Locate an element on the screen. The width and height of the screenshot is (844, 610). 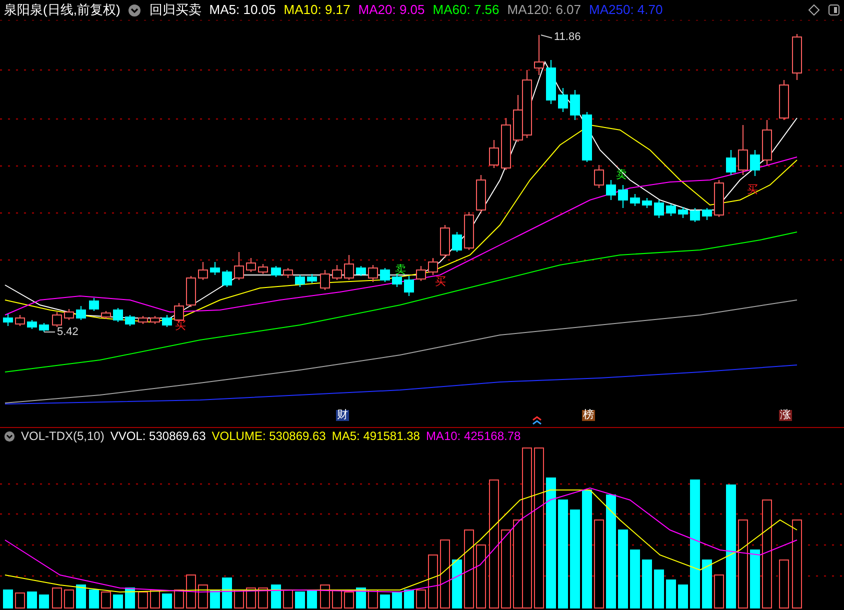
double-chevron-icon is located at coordinates (537, 420).